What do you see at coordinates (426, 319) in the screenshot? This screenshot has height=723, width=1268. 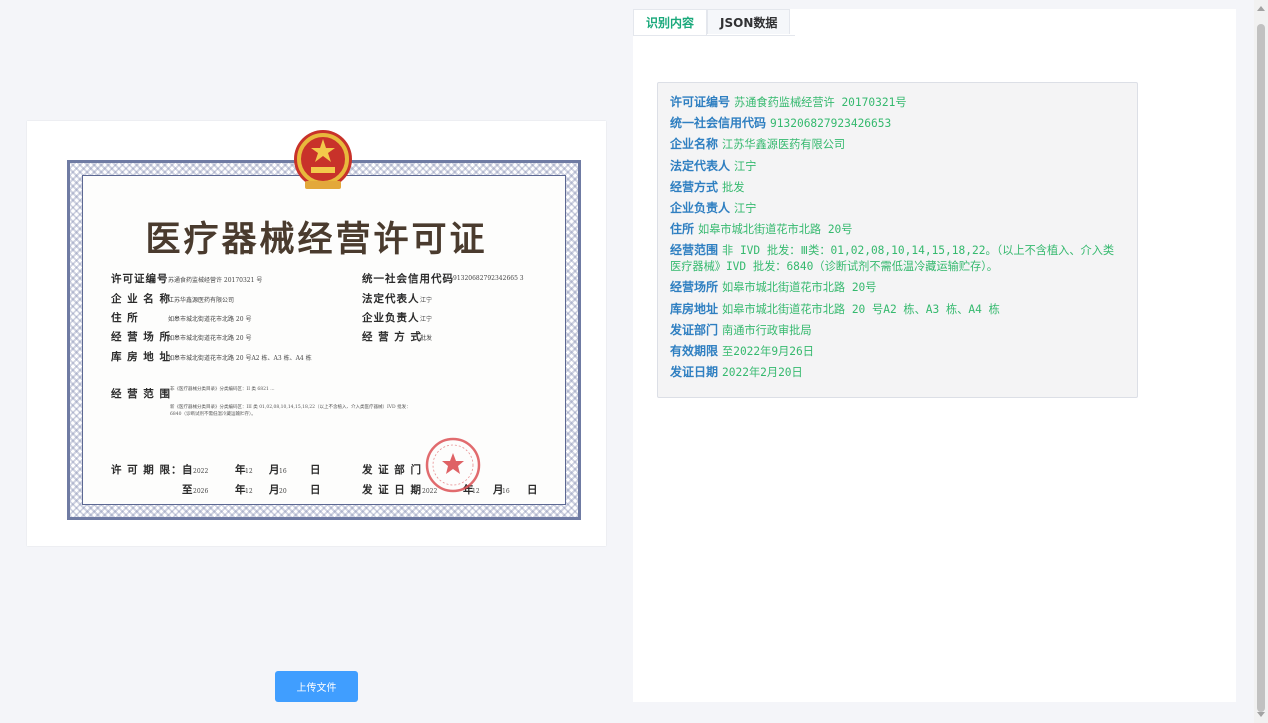 I see `cert-value-principal: 江宁` at bounding box center [426, 319].